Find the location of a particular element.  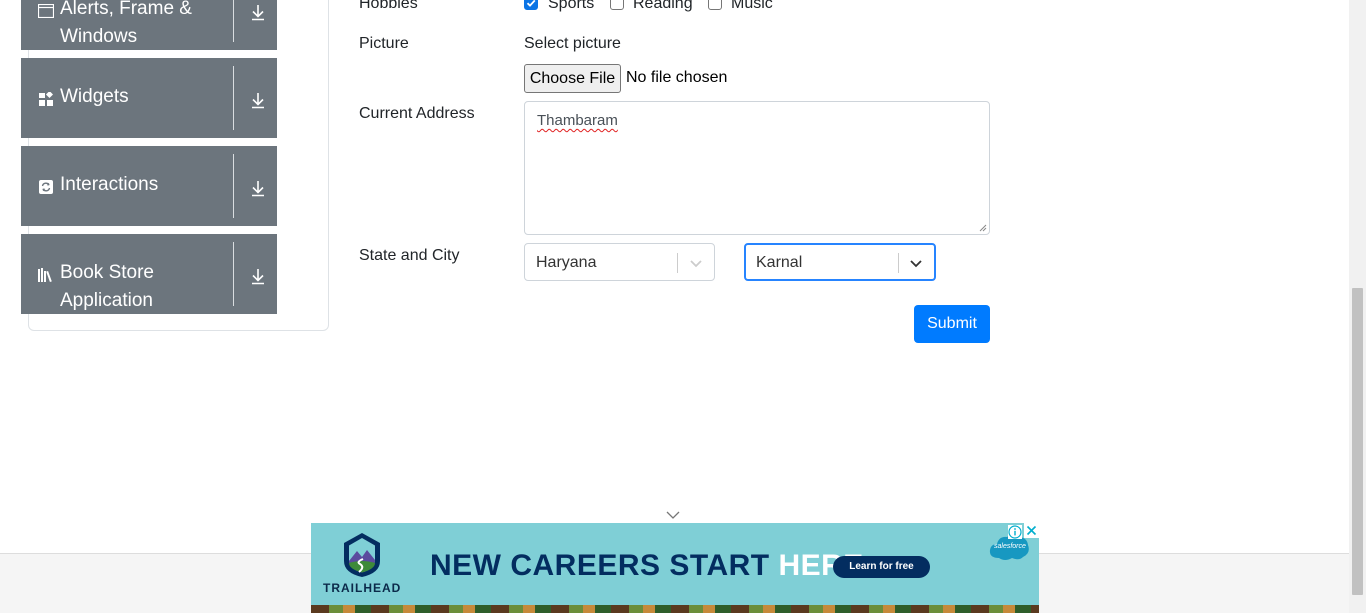

state-select: Haryana is located at coordinates (619, 262).